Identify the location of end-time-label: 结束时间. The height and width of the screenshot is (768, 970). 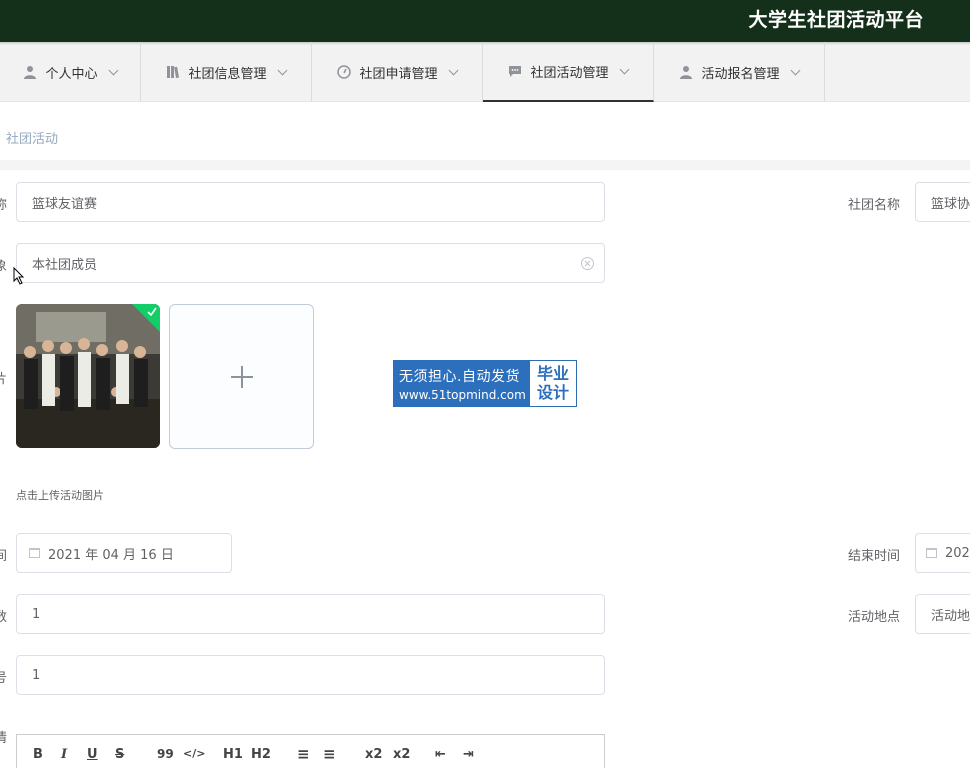
(874, 556).